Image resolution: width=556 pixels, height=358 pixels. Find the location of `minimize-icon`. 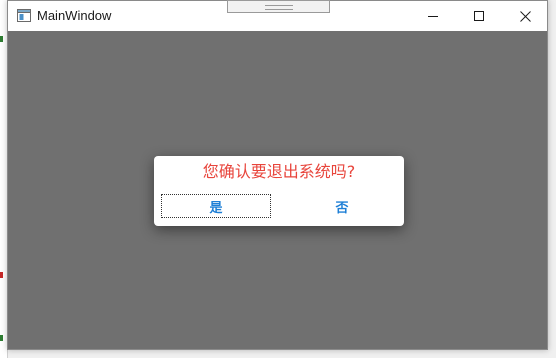

minimize-icon is located at coordinates (433, 16).